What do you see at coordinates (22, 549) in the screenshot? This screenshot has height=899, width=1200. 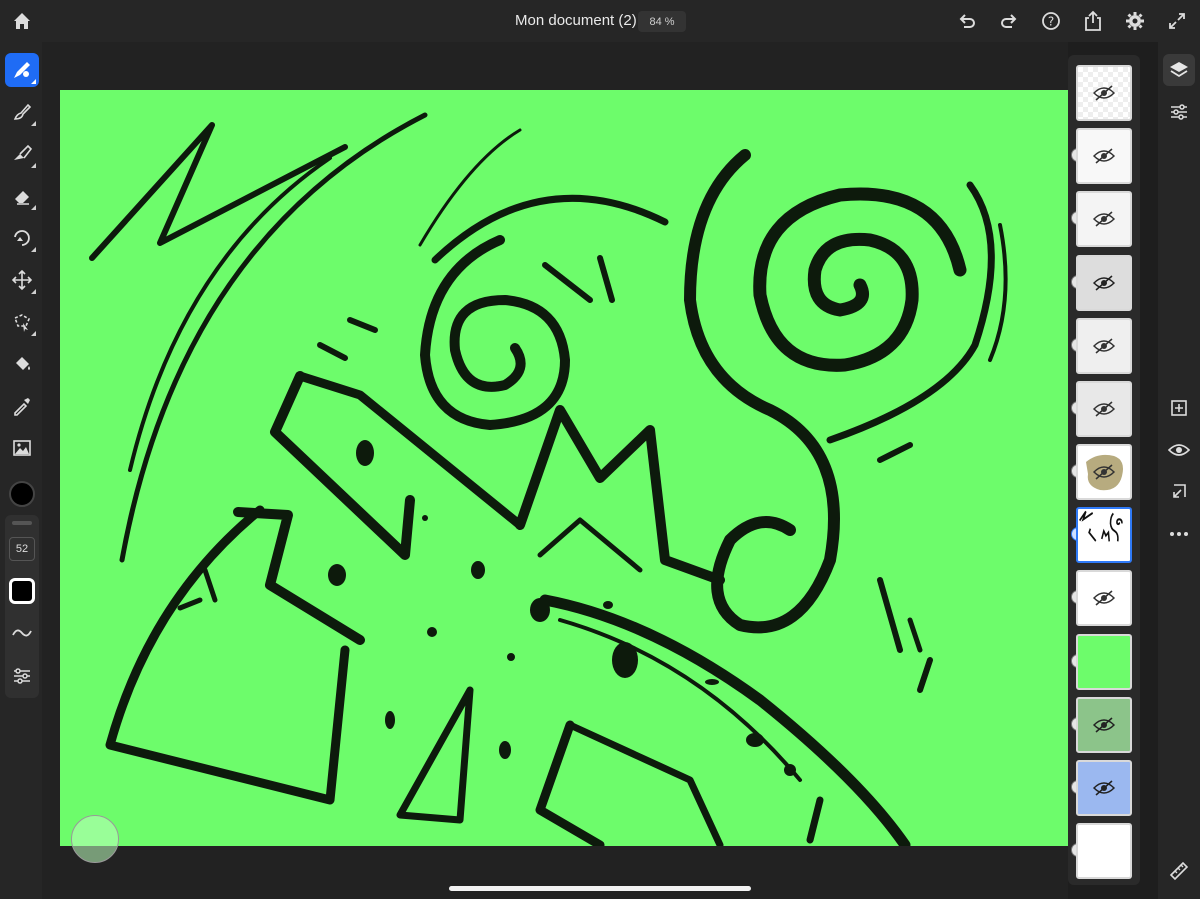 I see `brush-size-value: 52` at bounding box center [22, 549].